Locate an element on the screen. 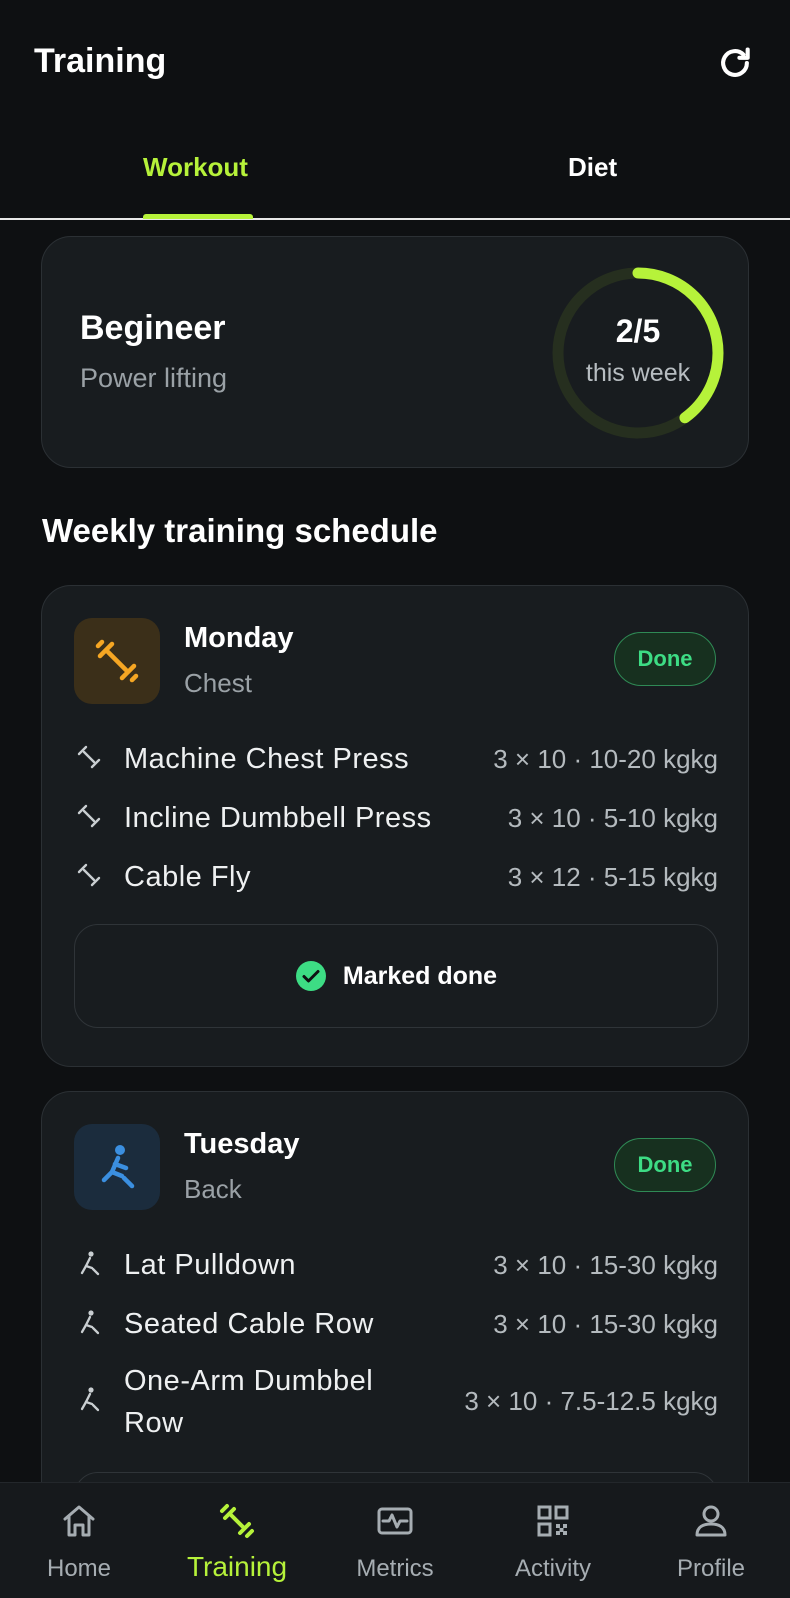  exercise-row: Seated Cable Row 3 × 10 · 15-30 kgkg is located at coordinates (396, 1321).